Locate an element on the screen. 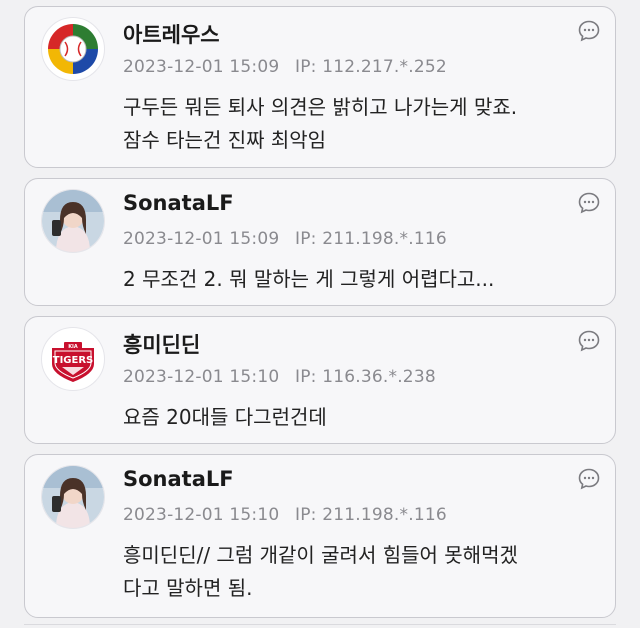 This screenshot has height=628, width=640. comment-text: 요즘 20대들 다그런건데 is located at coordinates (361, 417).